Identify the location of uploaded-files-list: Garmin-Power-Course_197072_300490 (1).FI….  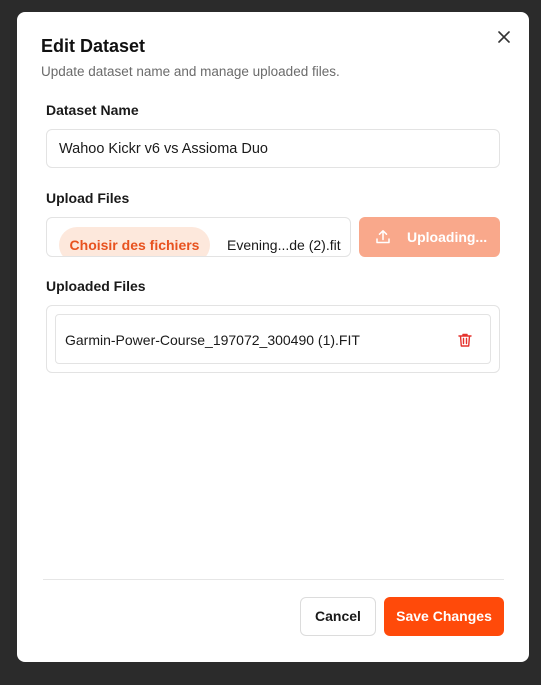
(273, 339).